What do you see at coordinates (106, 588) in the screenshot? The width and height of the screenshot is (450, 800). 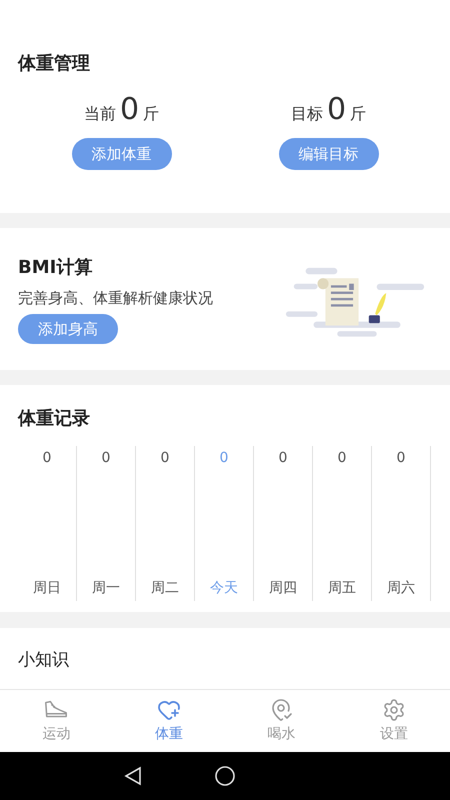 I see `day-label: 周一` at bounding box center [106, 588].